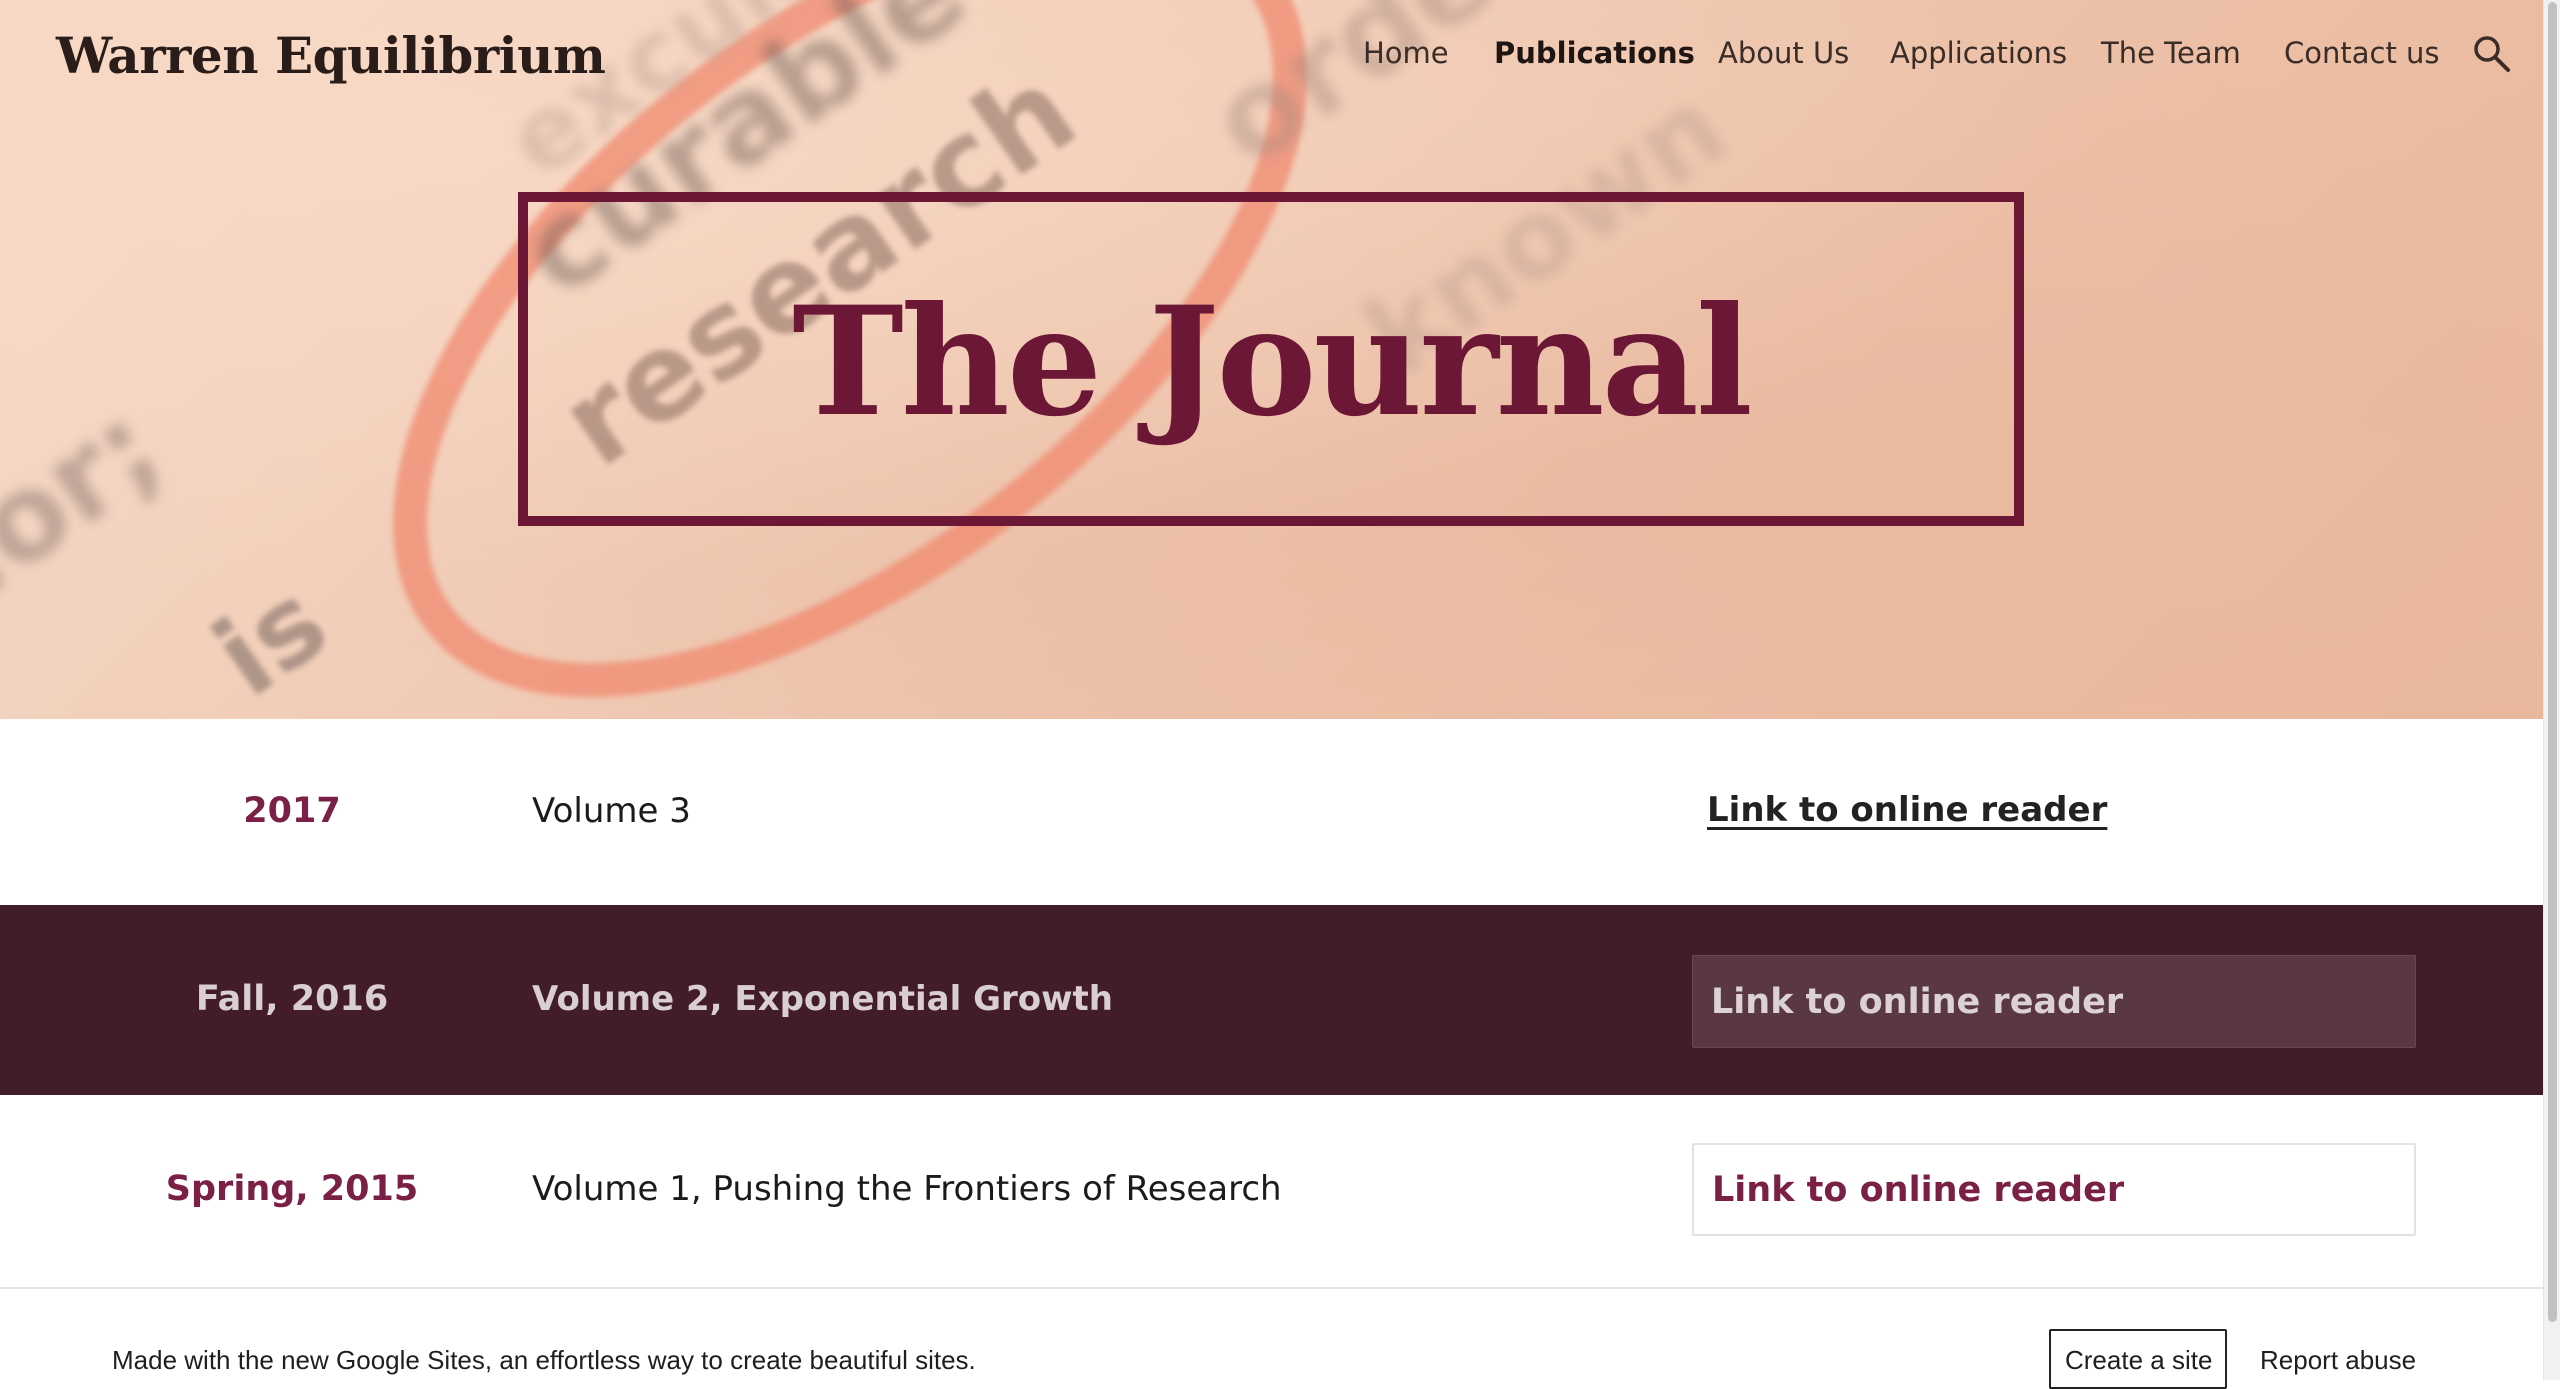 Image resolution: width=2560 pixels, height=1389 pixels. I want to click on nav-item-about-us: About Us, so click(1783, 53).